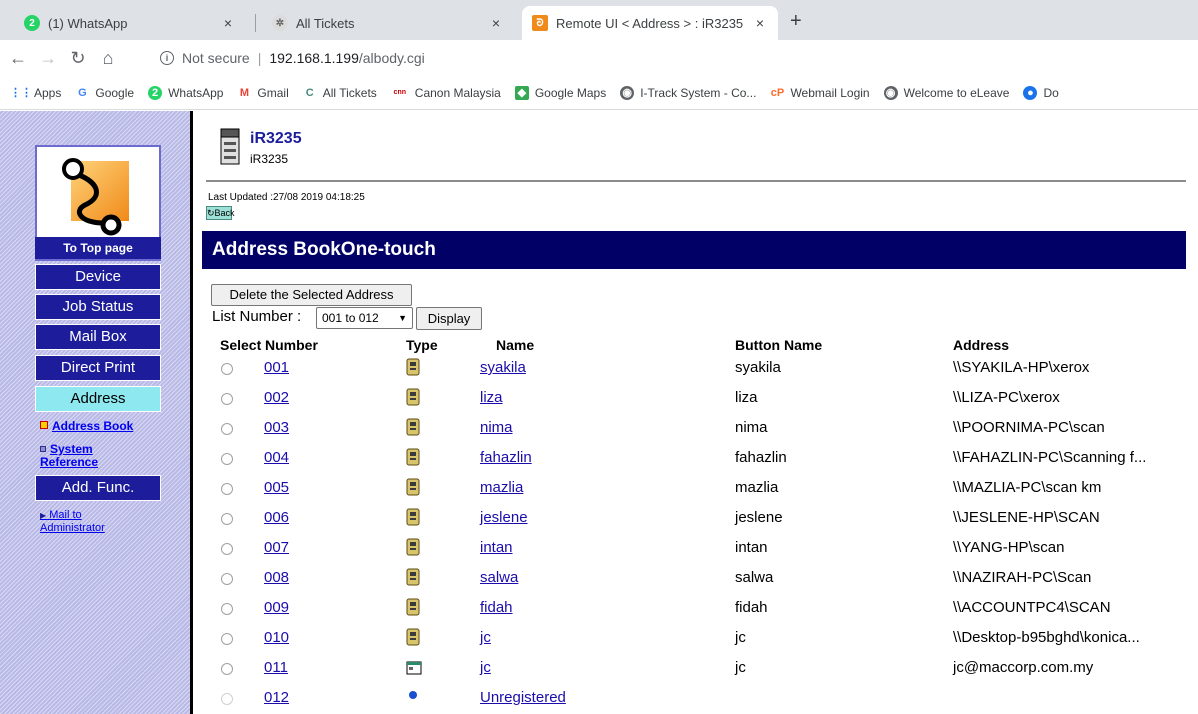 This screenshot has height=714, width=1198. I want to click on name-link: nima, so click(496, 427).